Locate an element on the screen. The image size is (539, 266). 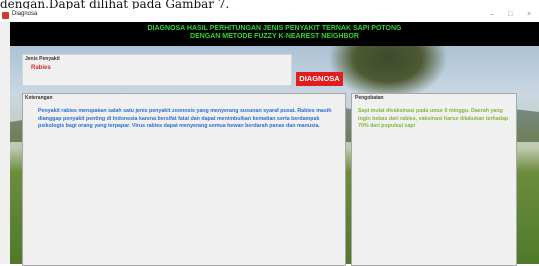
window-title: Diagnosa is located at coordinates (25, 14).